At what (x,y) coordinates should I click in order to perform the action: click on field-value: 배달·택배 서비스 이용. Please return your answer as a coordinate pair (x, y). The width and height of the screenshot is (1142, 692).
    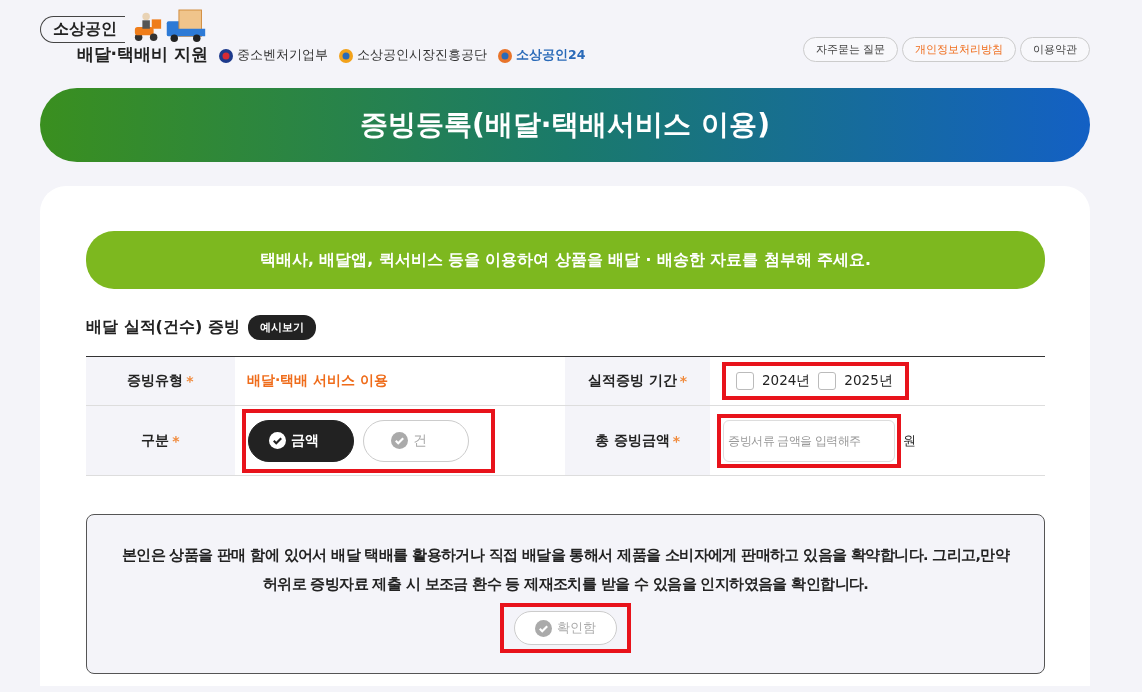
    Looking at the image, I should click on (318, 381).